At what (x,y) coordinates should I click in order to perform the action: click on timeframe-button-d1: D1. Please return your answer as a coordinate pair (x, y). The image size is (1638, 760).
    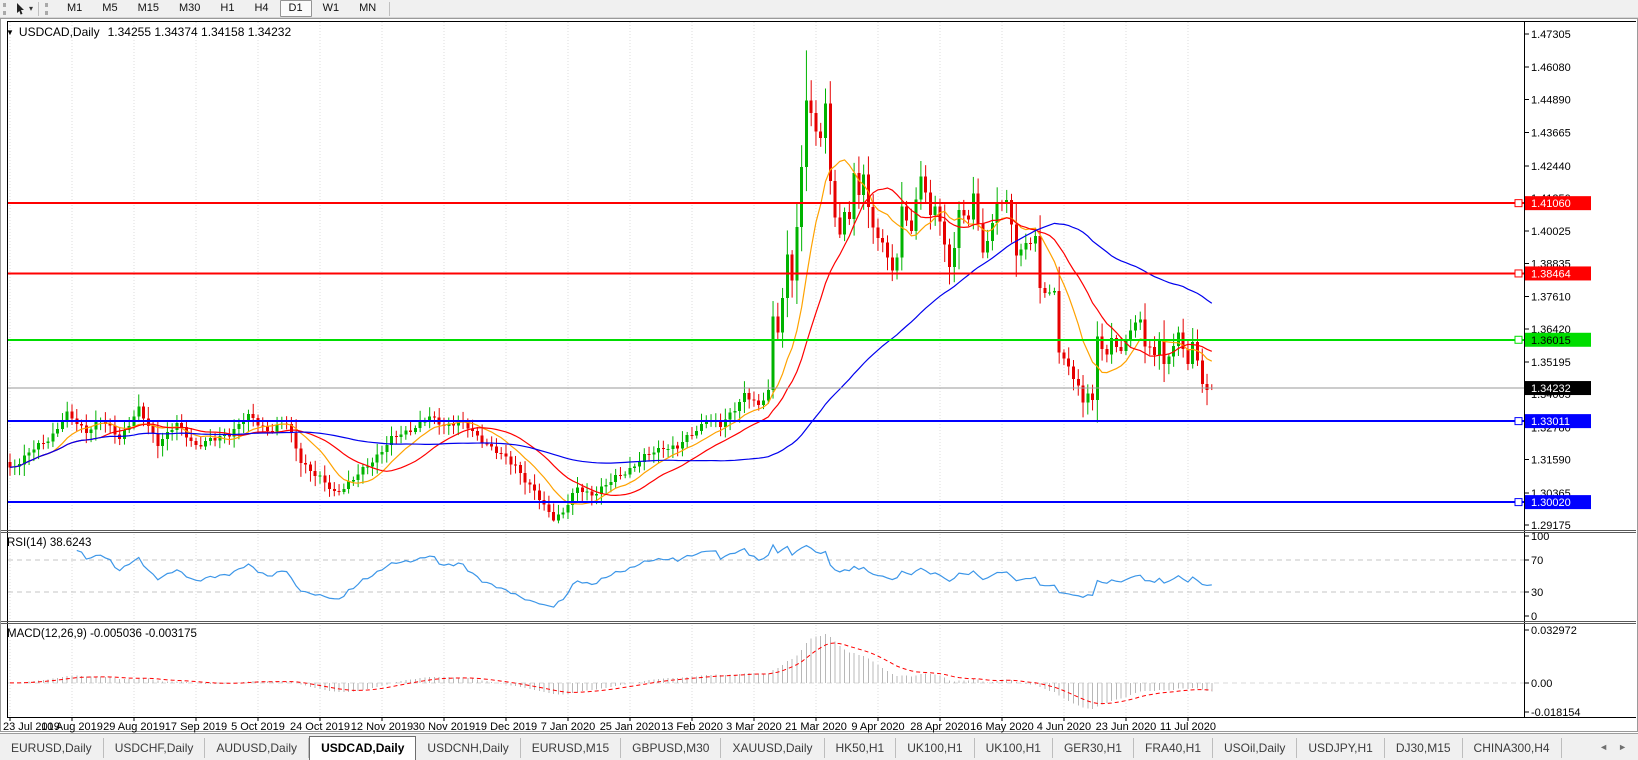
    Looking at the image, I should click on (295, 8).